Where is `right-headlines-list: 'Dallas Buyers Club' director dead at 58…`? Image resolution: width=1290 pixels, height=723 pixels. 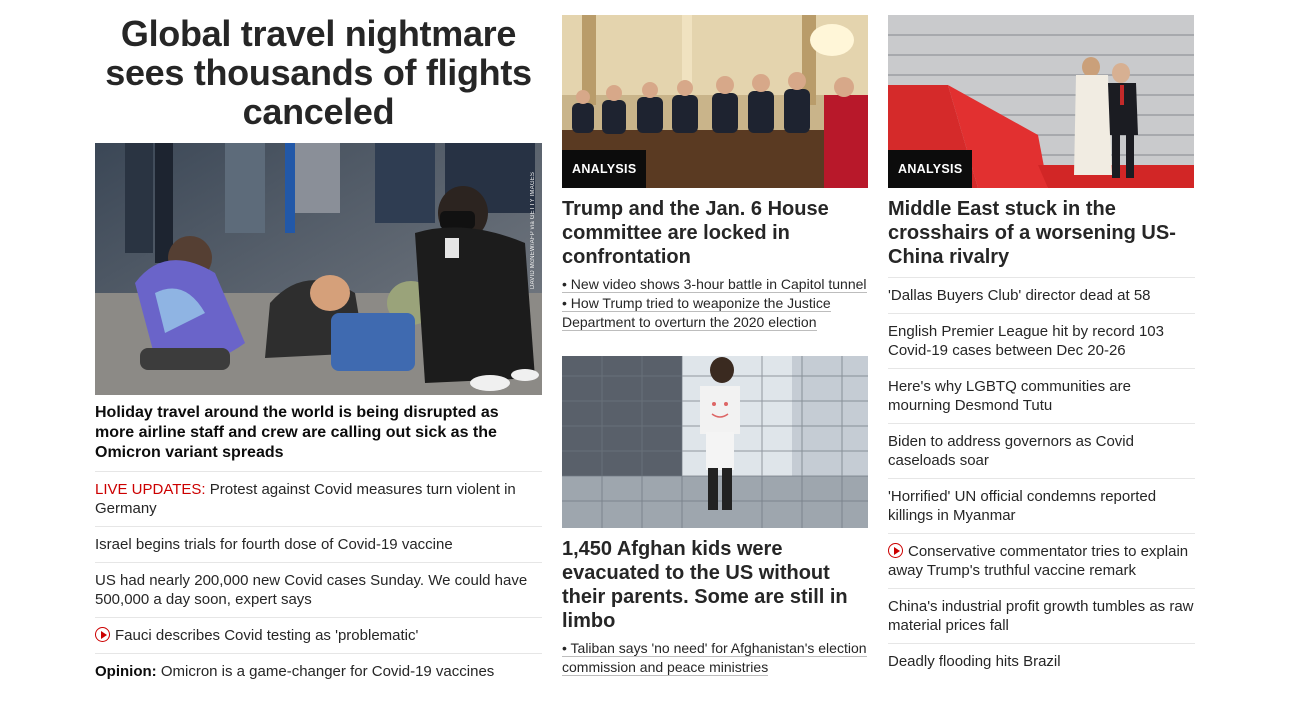 right-headlines-list: 'Dallas Buyers Club' director dead at 58… is located at coordinates (1041, 478).